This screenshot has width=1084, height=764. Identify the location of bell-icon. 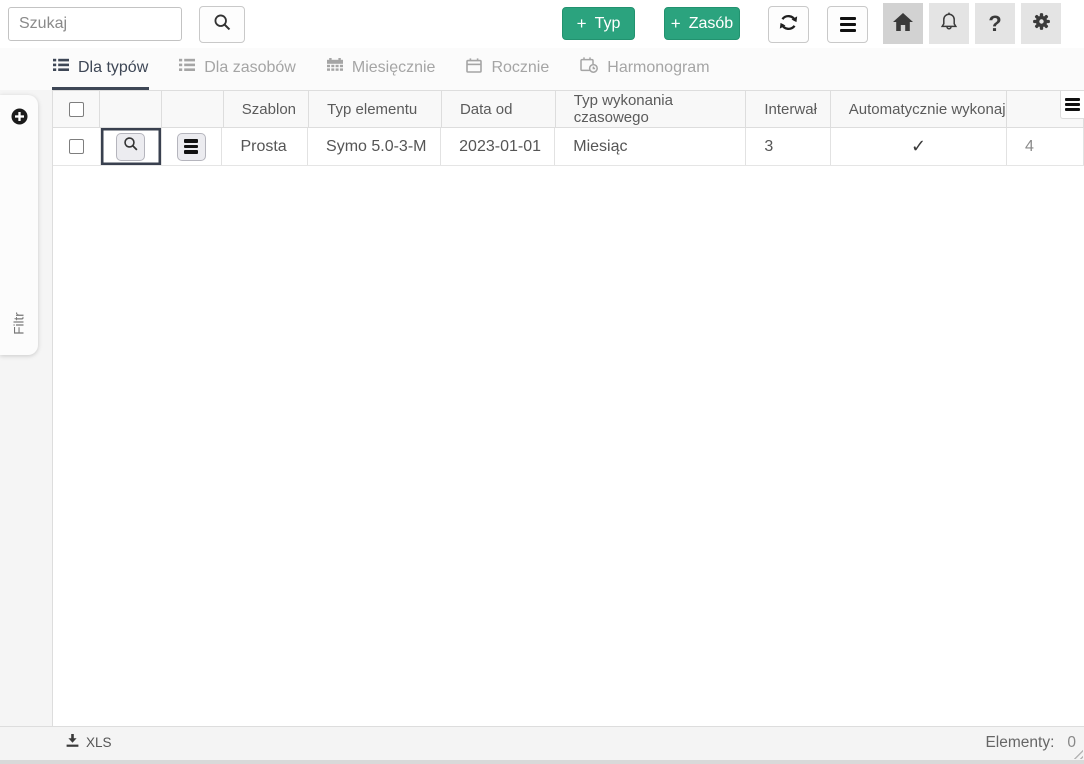
(949, 23).